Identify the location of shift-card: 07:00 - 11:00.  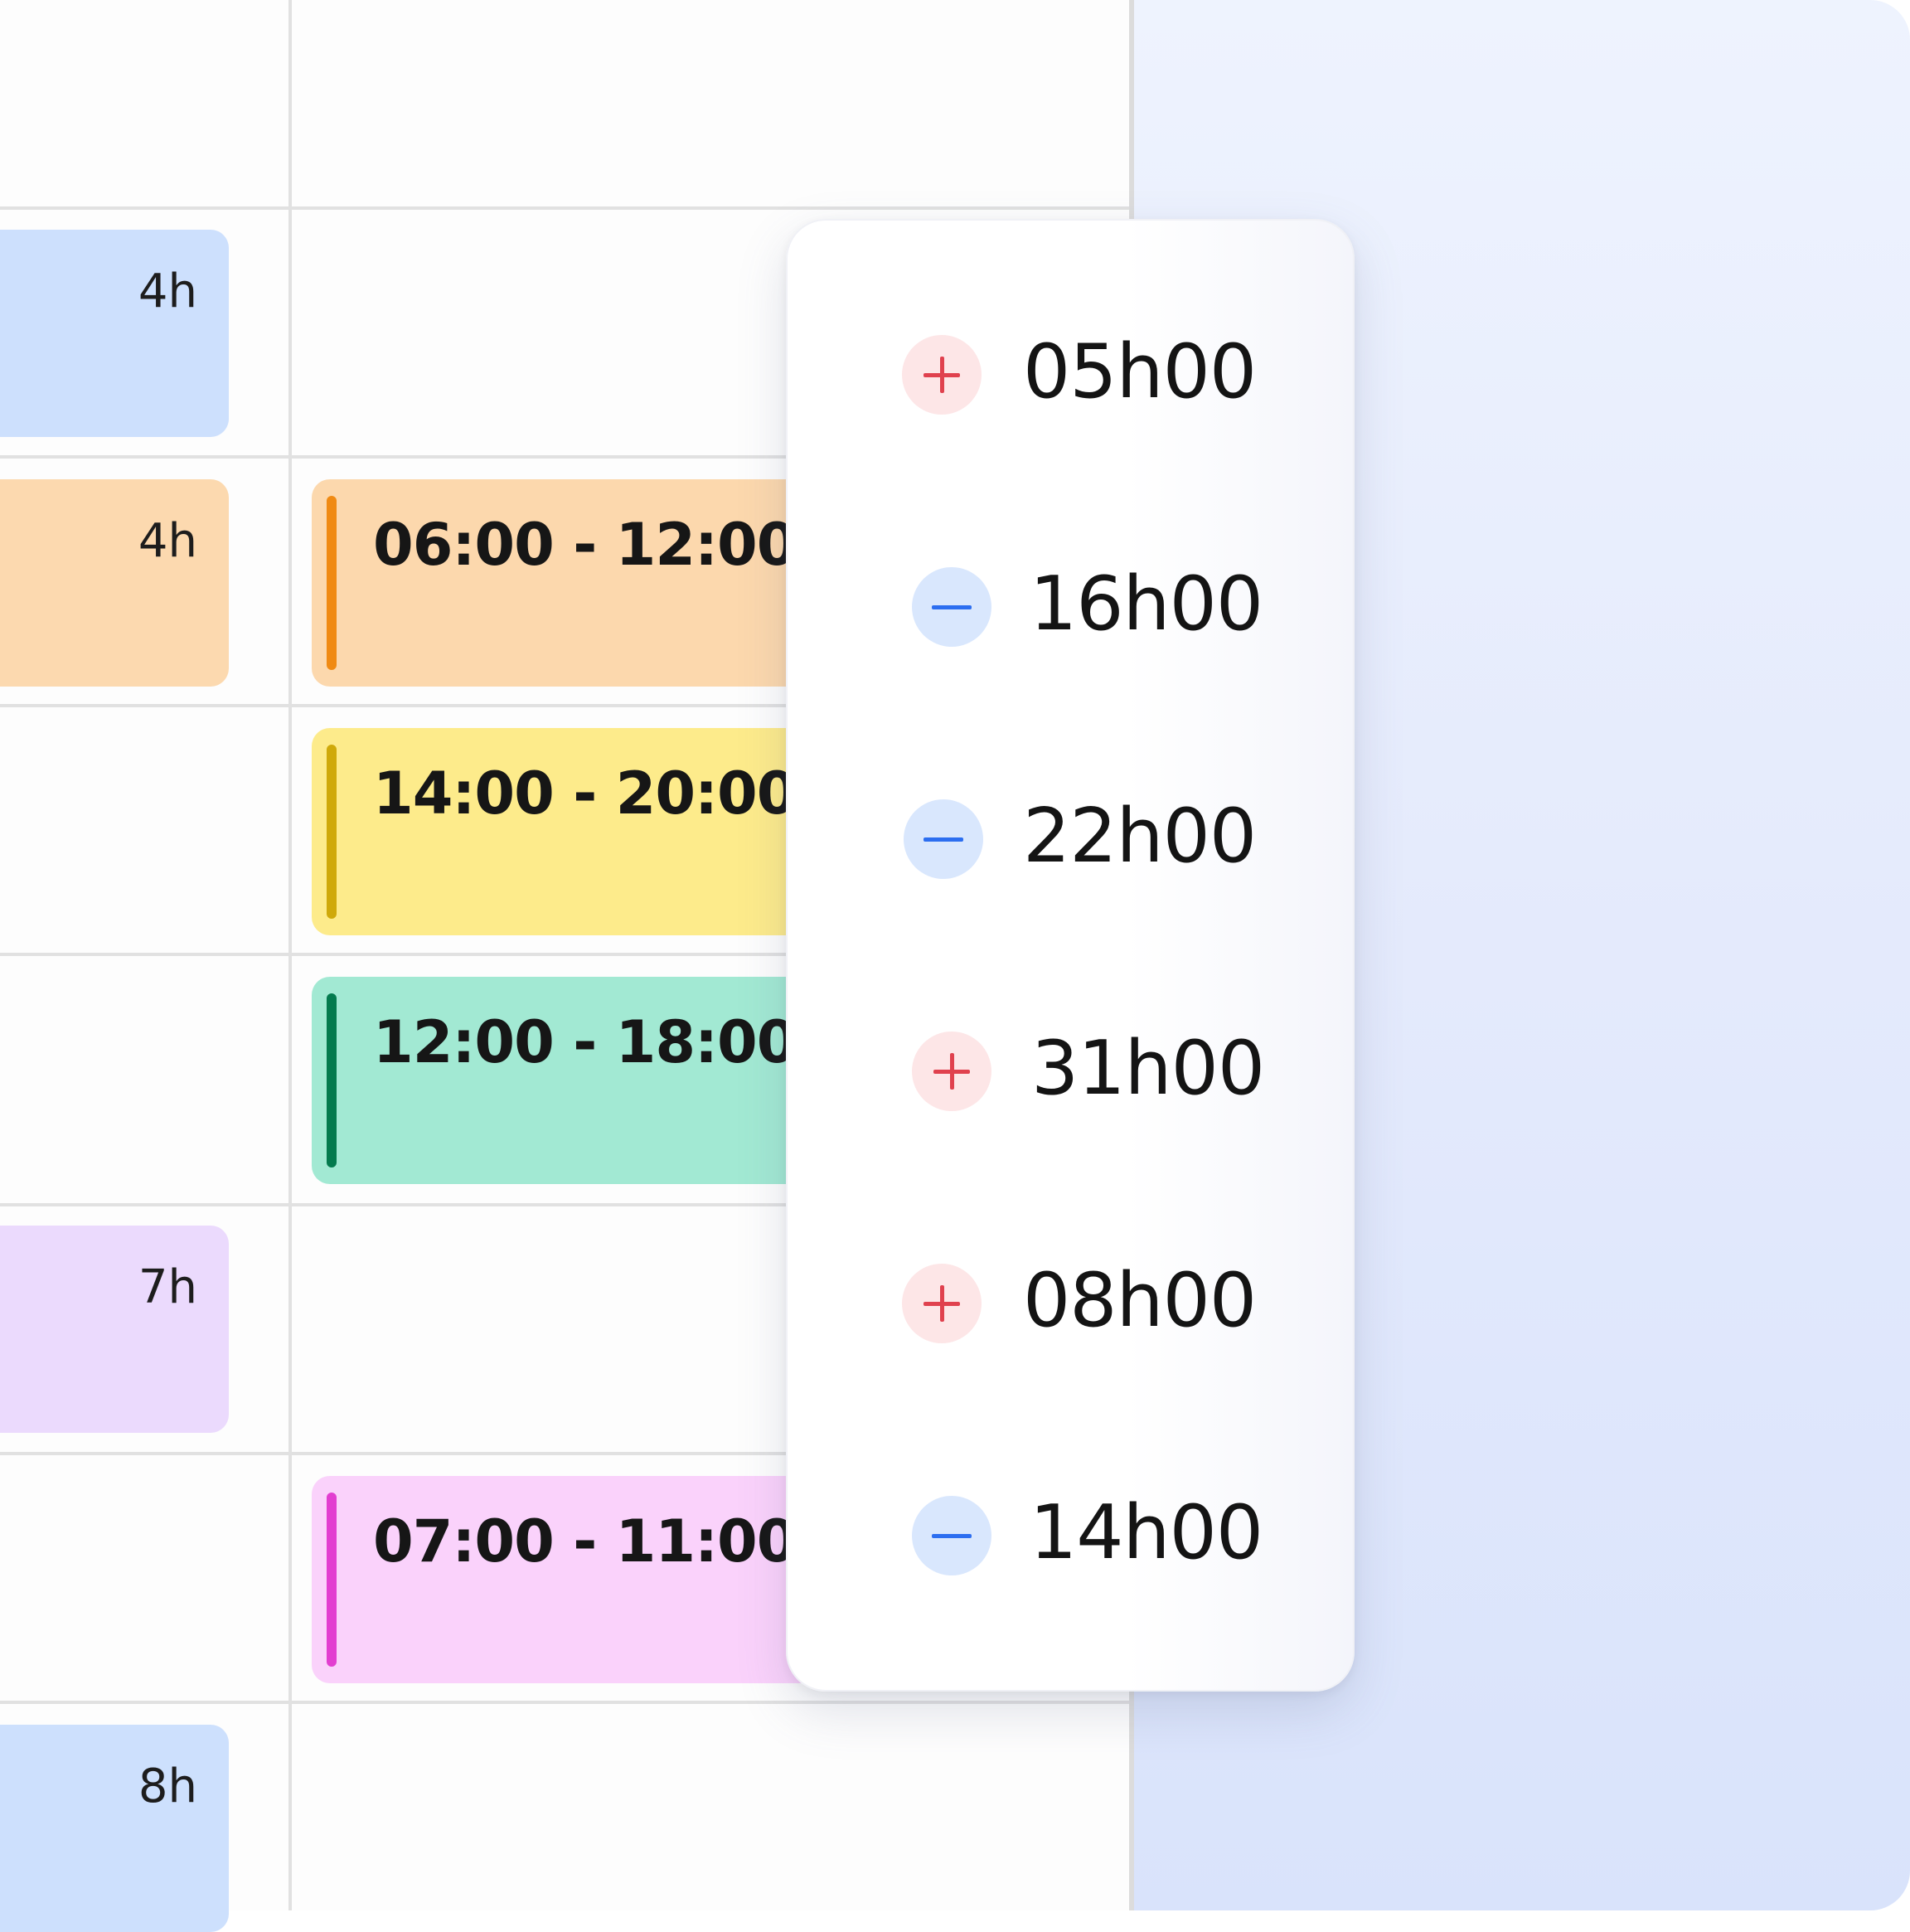
(560, 1579).